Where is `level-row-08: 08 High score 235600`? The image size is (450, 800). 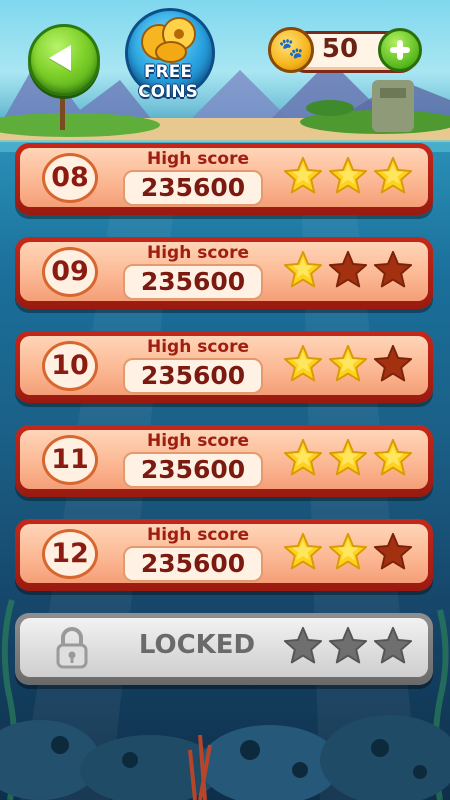
level-row-08: 08 High score 235600 is located at coordinates (224, 179).